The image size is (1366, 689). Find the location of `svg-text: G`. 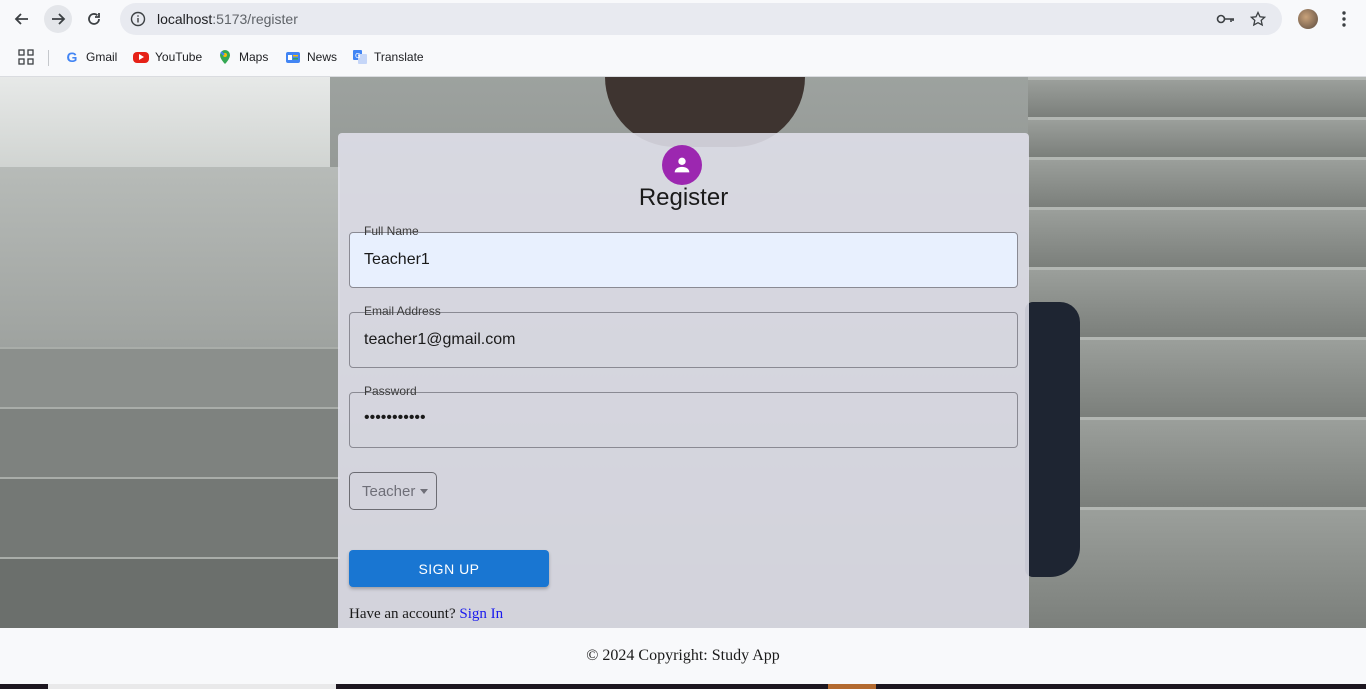

svg-text: G is located at coordinates (357, 56).